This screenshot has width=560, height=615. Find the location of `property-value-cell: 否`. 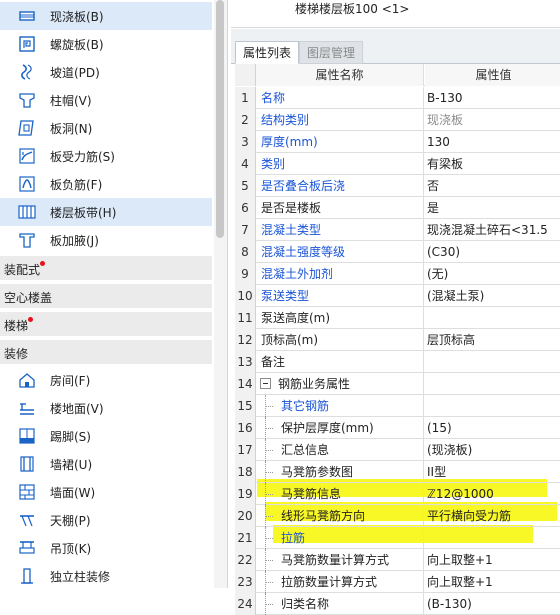

property-value-cell: 否 is located at coordinates (492, 186).